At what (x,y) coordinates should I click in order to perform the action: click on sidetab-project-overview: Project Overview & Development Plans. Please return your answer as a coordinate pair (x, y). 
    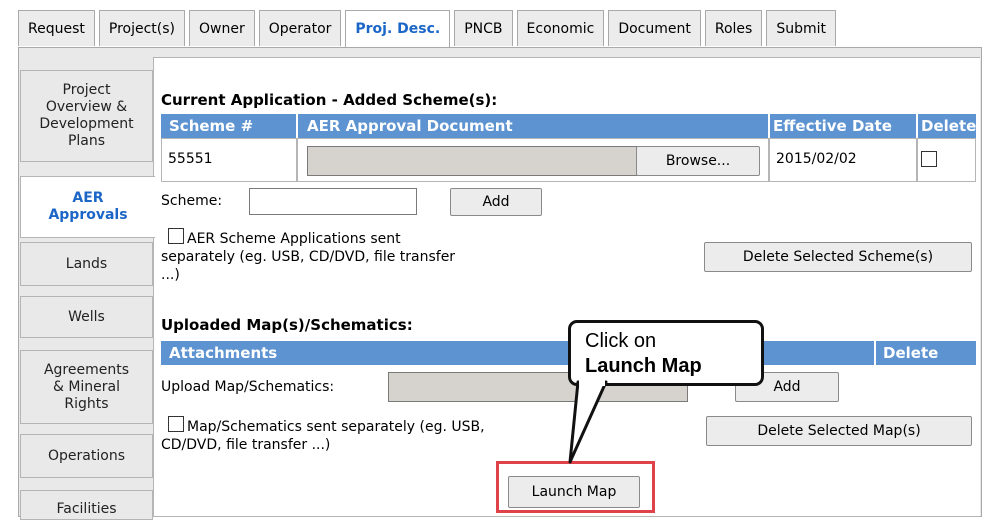
    Looking at the image, I should click on (86, 116).